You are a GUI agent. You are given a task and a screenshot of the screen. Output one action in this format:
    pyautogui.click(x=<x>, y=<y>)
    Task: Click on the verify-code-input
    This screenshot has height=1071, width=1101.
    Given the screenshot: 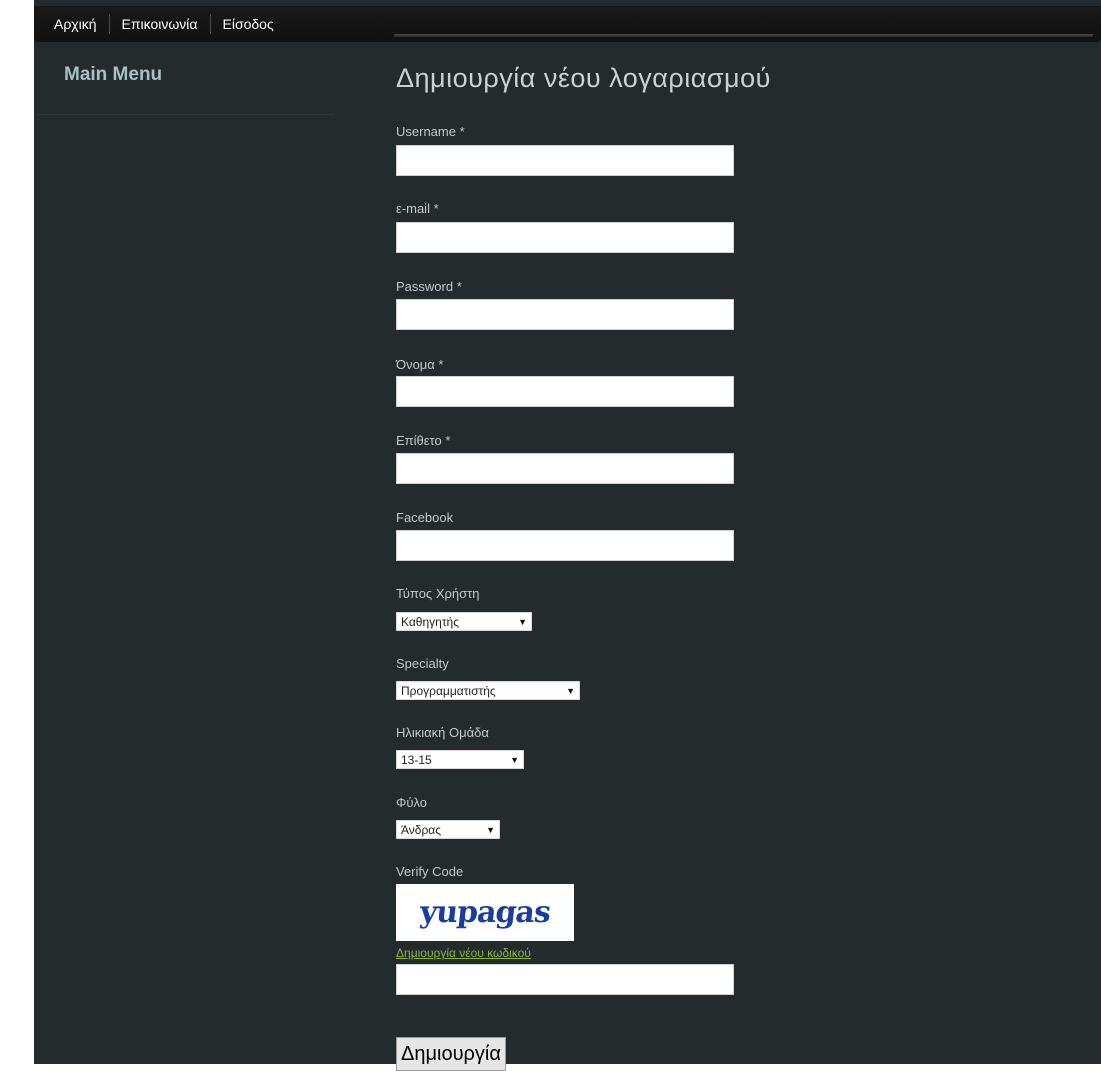 What is the action you would take?
    pyautogui.click(x=565, y=979)
    